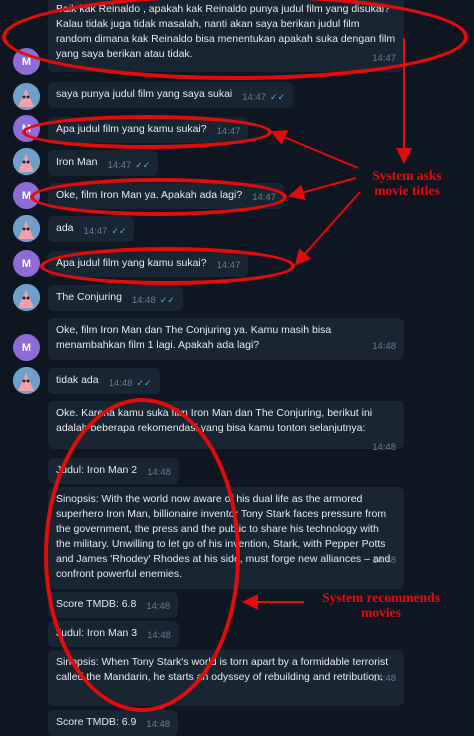  I want to click on annotation-label-asks: System asks movie titles, so click(407, 183).